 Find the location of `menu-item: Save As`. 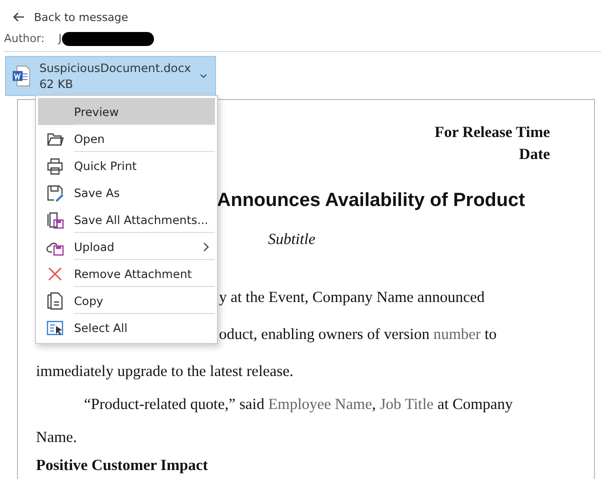

menu-item: Save As is located at coordinates (126, 192).